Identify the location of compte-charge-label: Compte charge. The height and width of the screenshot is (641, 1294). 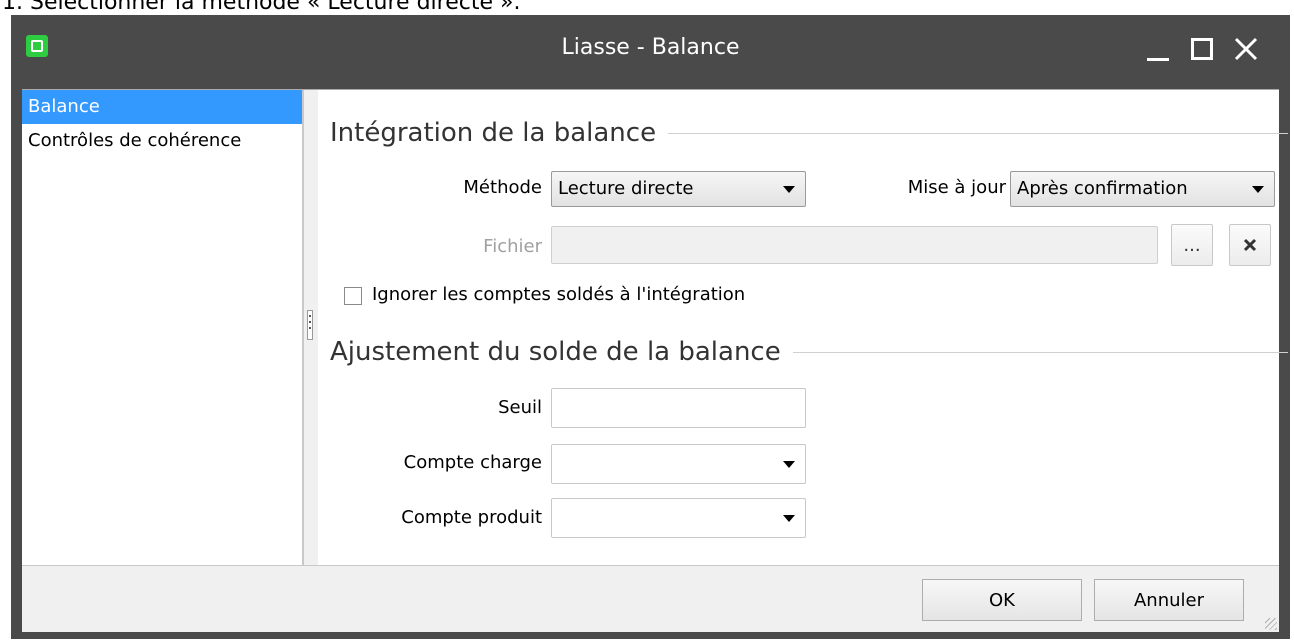
(472, 462).